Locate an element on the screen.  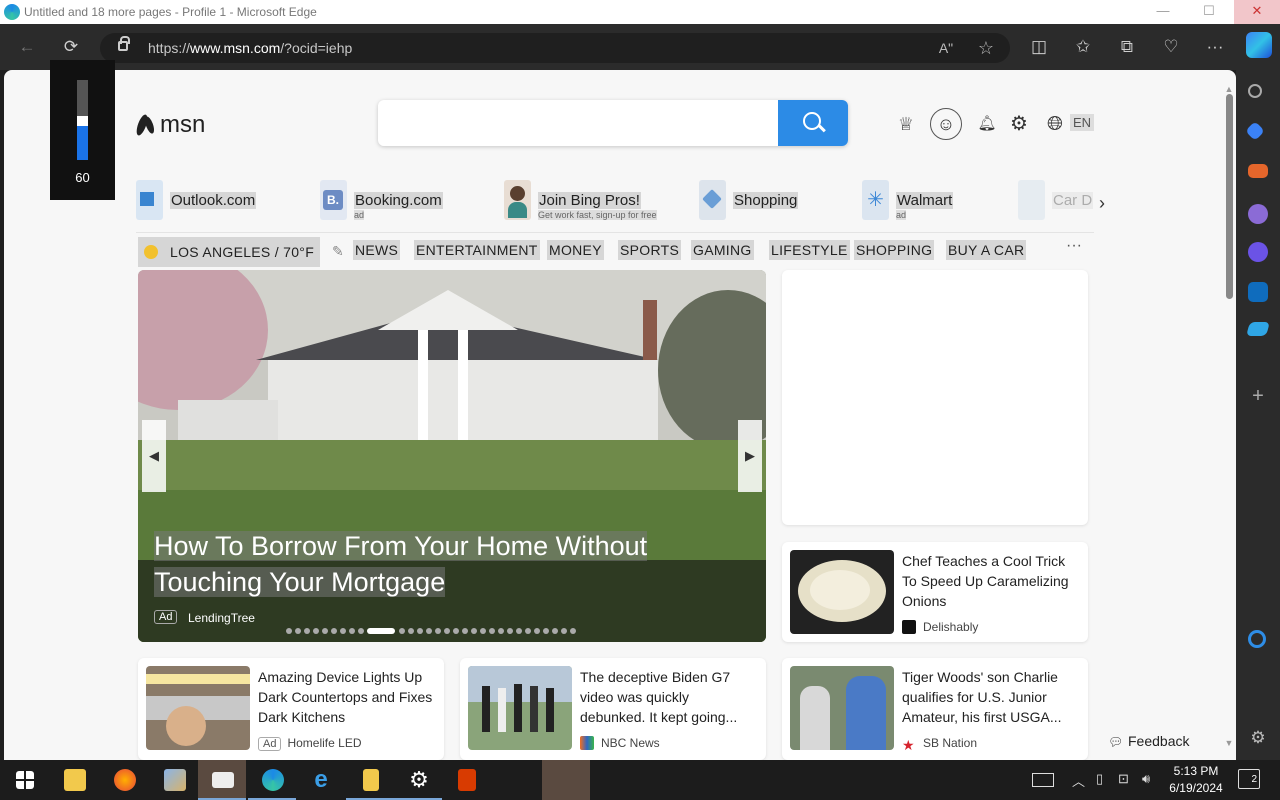
taskbar-open-window is located at coordinates (566, 780).